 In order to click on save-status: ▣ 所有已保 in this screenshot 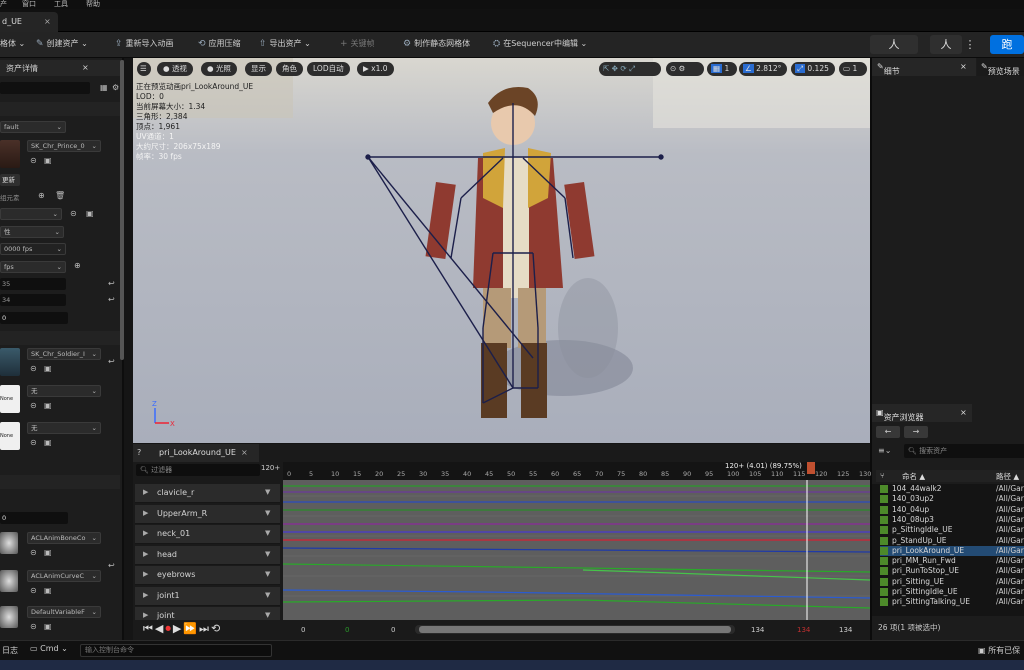, I will do `click(999, 650)`.